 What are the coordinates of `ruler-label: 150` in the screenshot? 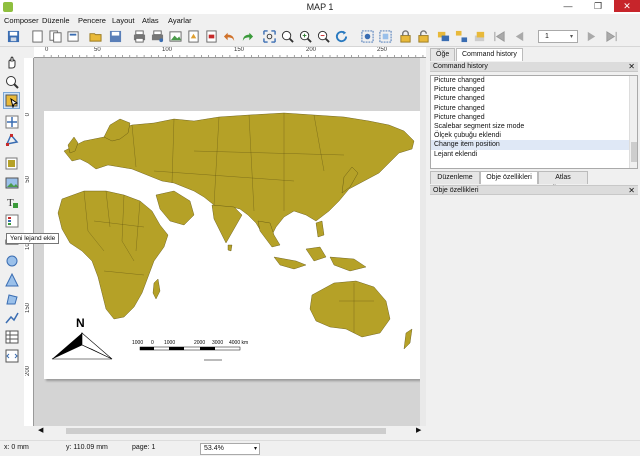 It's located at (28, 308).